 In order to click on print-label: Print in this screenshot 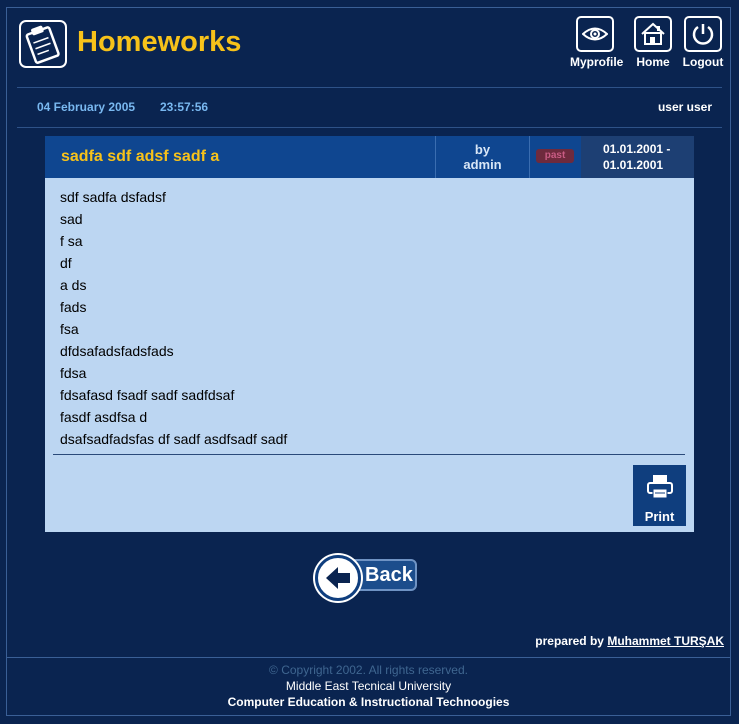, I will do `click(659, 516)`.